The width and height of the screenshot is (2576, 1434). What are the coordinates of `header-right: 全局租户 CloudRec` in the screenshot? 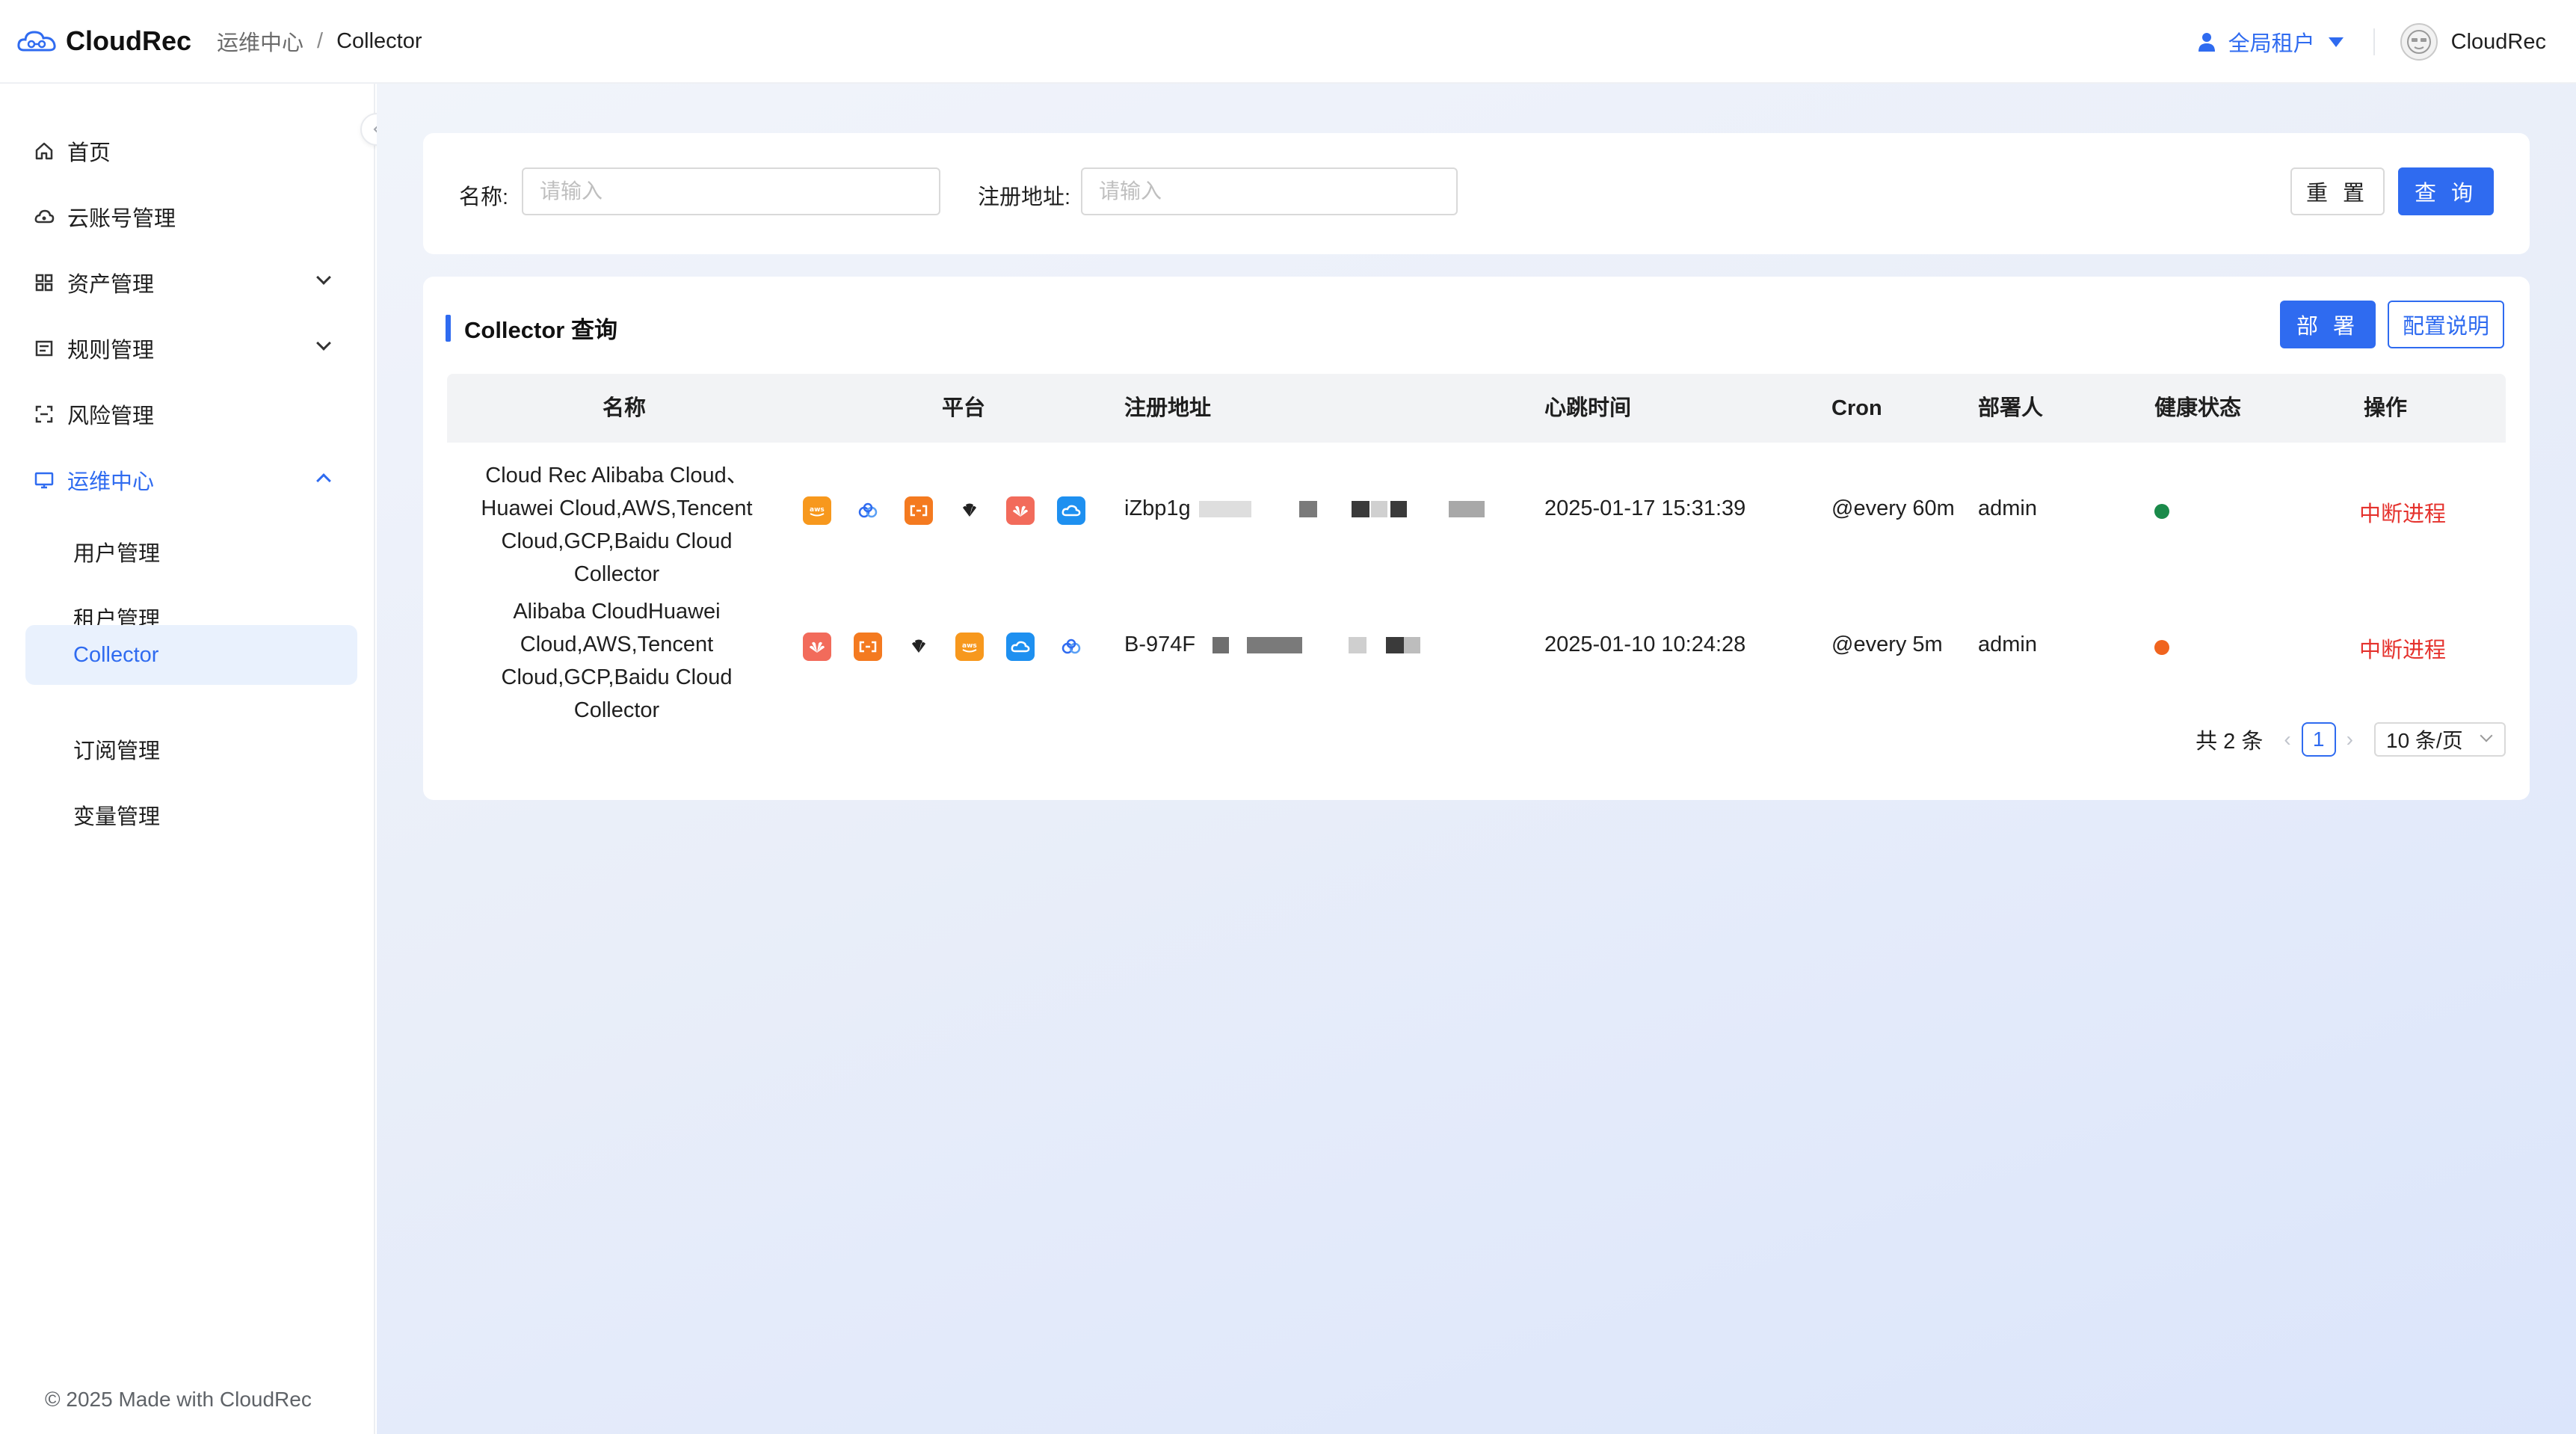 It's located at (2371, 42).